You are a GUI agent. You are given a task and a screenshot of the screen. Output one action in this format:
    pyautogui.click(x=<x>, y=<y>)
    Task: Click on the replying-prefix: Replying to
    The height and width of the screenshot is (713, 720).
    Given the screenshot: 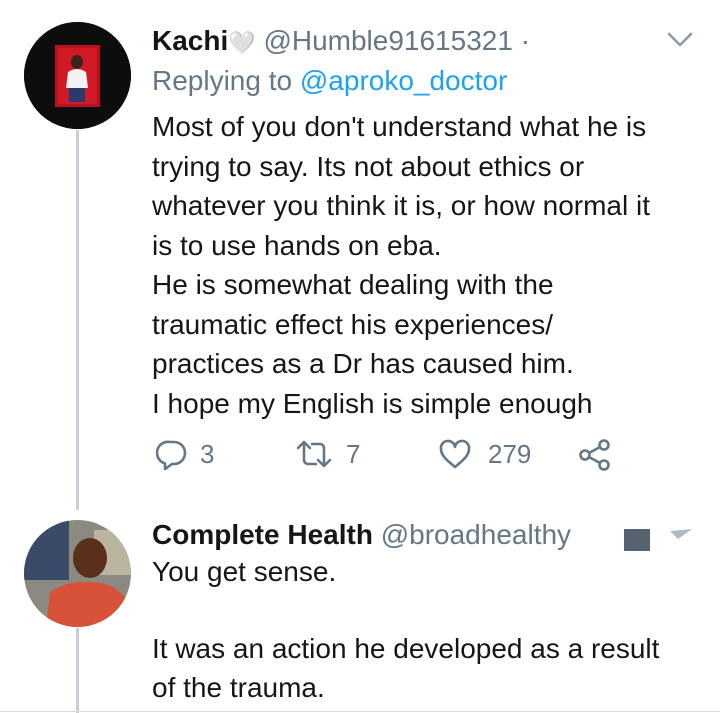 What is the action you would take?
    pyautogui.click(x=222, y=80)
    